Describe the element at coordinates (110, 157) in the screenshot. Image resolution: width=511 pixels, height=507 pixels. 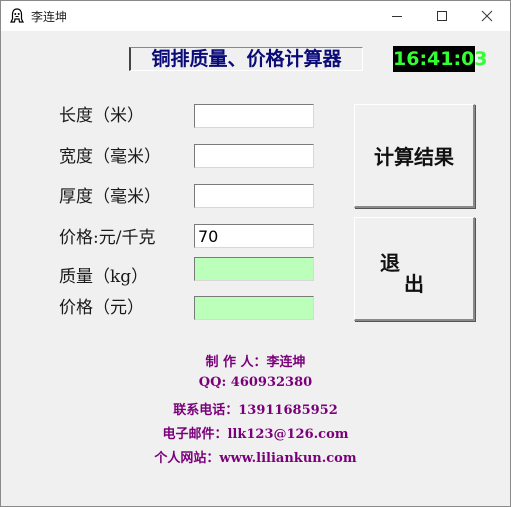
I see `width-label: 宽度（毫米）` at that location.